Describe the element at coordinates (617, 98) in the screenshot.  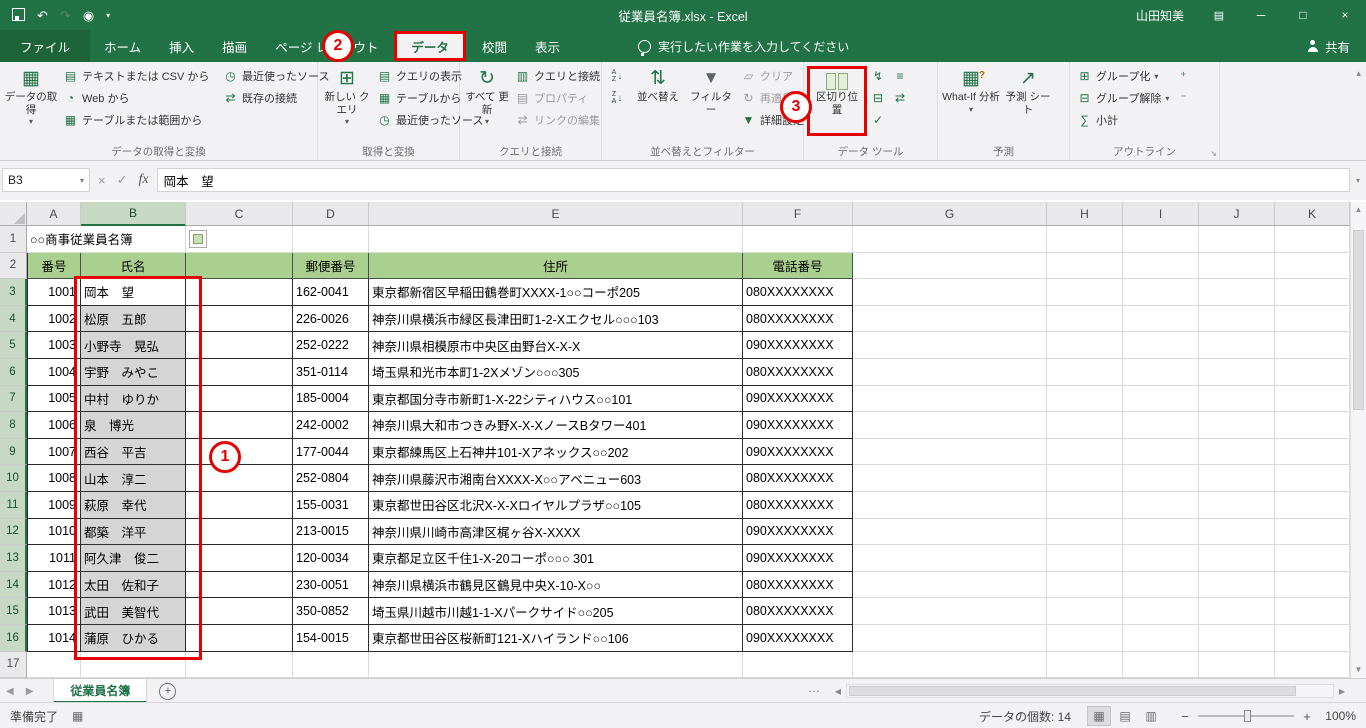
I see `sort-descending-button: Z A ↓` at that location.